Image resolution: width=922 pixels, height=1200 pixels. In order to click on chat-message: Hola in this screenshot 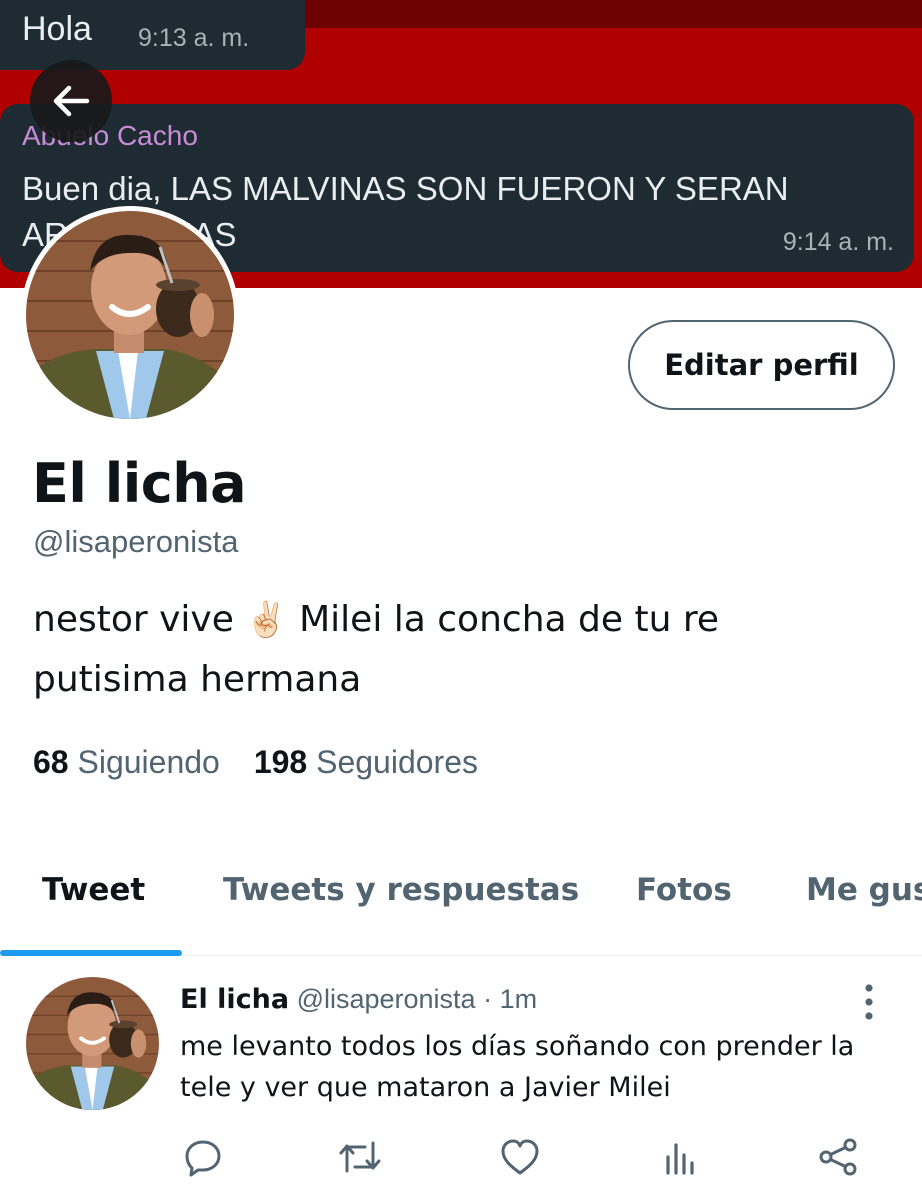, I will do `click(57, 29)`.